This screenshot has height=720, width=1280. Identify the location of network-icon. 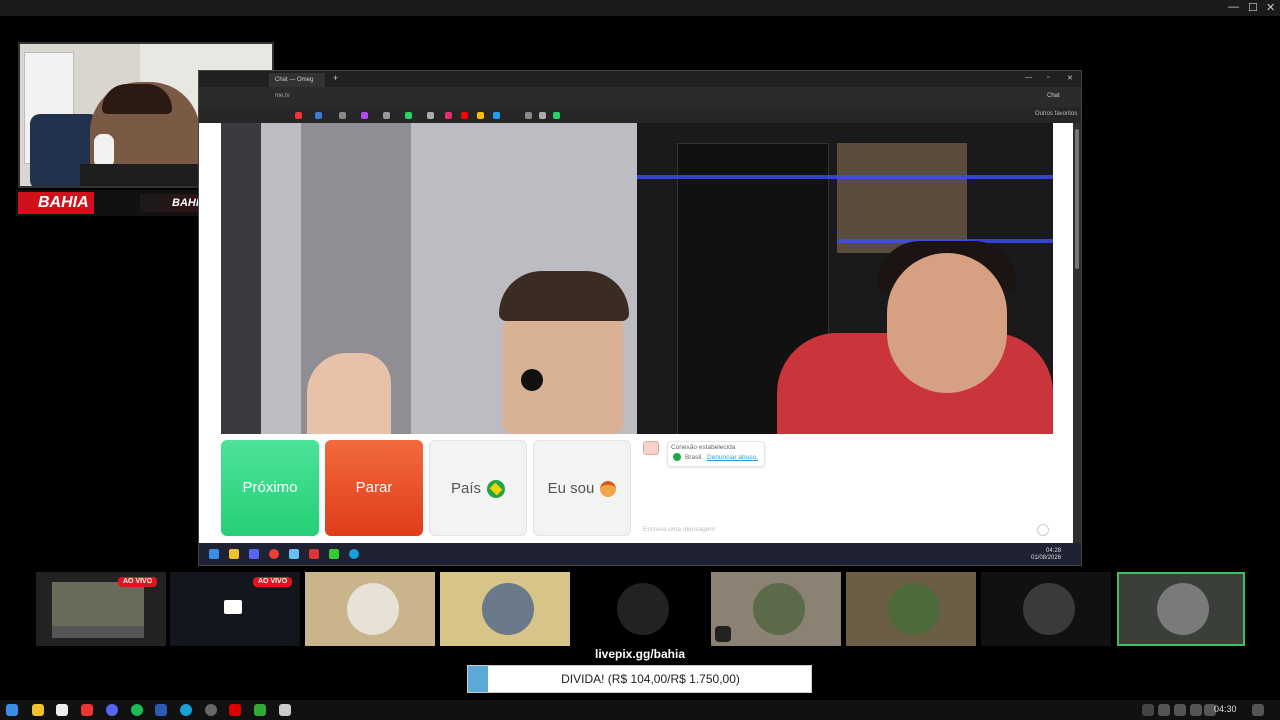
(1180, 710).